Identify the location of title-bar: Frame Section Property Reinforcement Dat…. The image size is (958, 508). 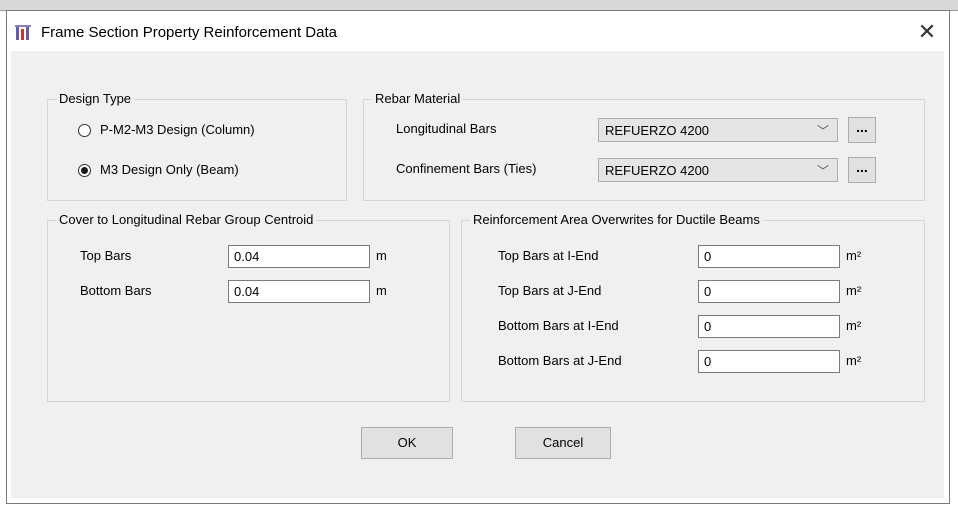
(478, 31).